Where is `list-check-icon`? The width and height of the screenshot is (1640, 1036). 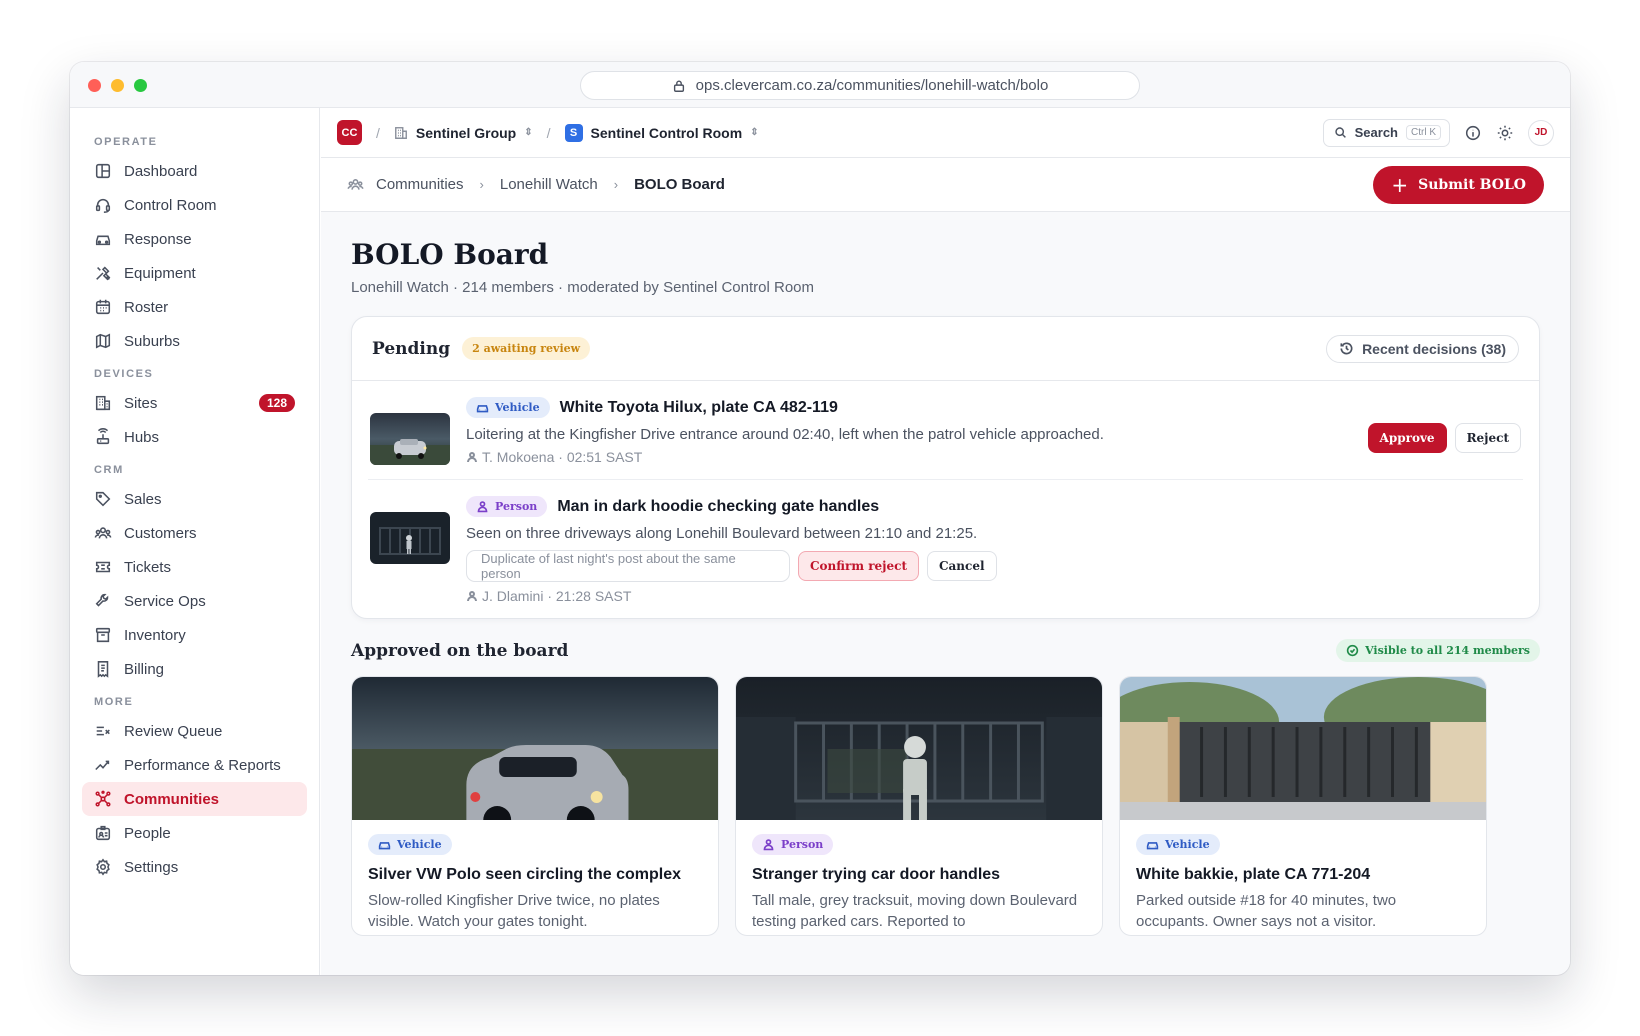 list-check-icon is located at coordinates (103, 731).